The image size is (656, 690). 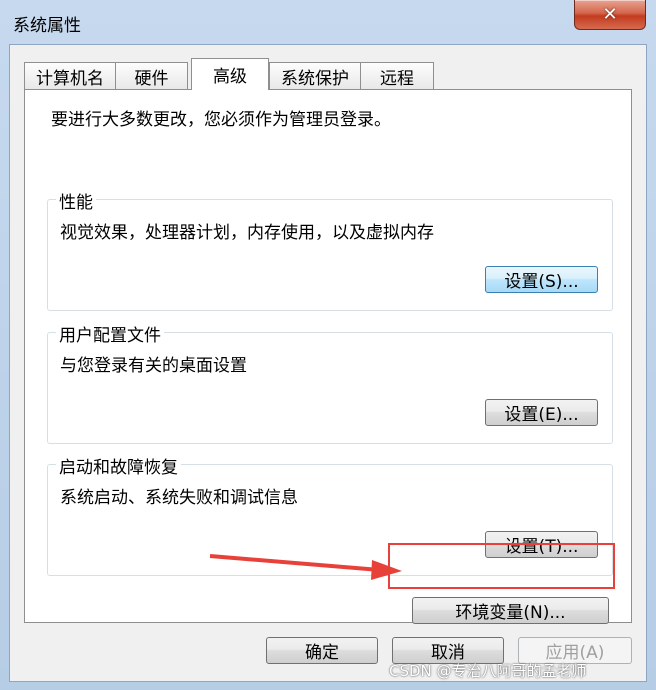 What do you see at coordinates (221, 120) in the screenshot?
I see `admin-notice: 要进行大多数更改，您必须作为管理员登录。` at bounding box center [221, 120].